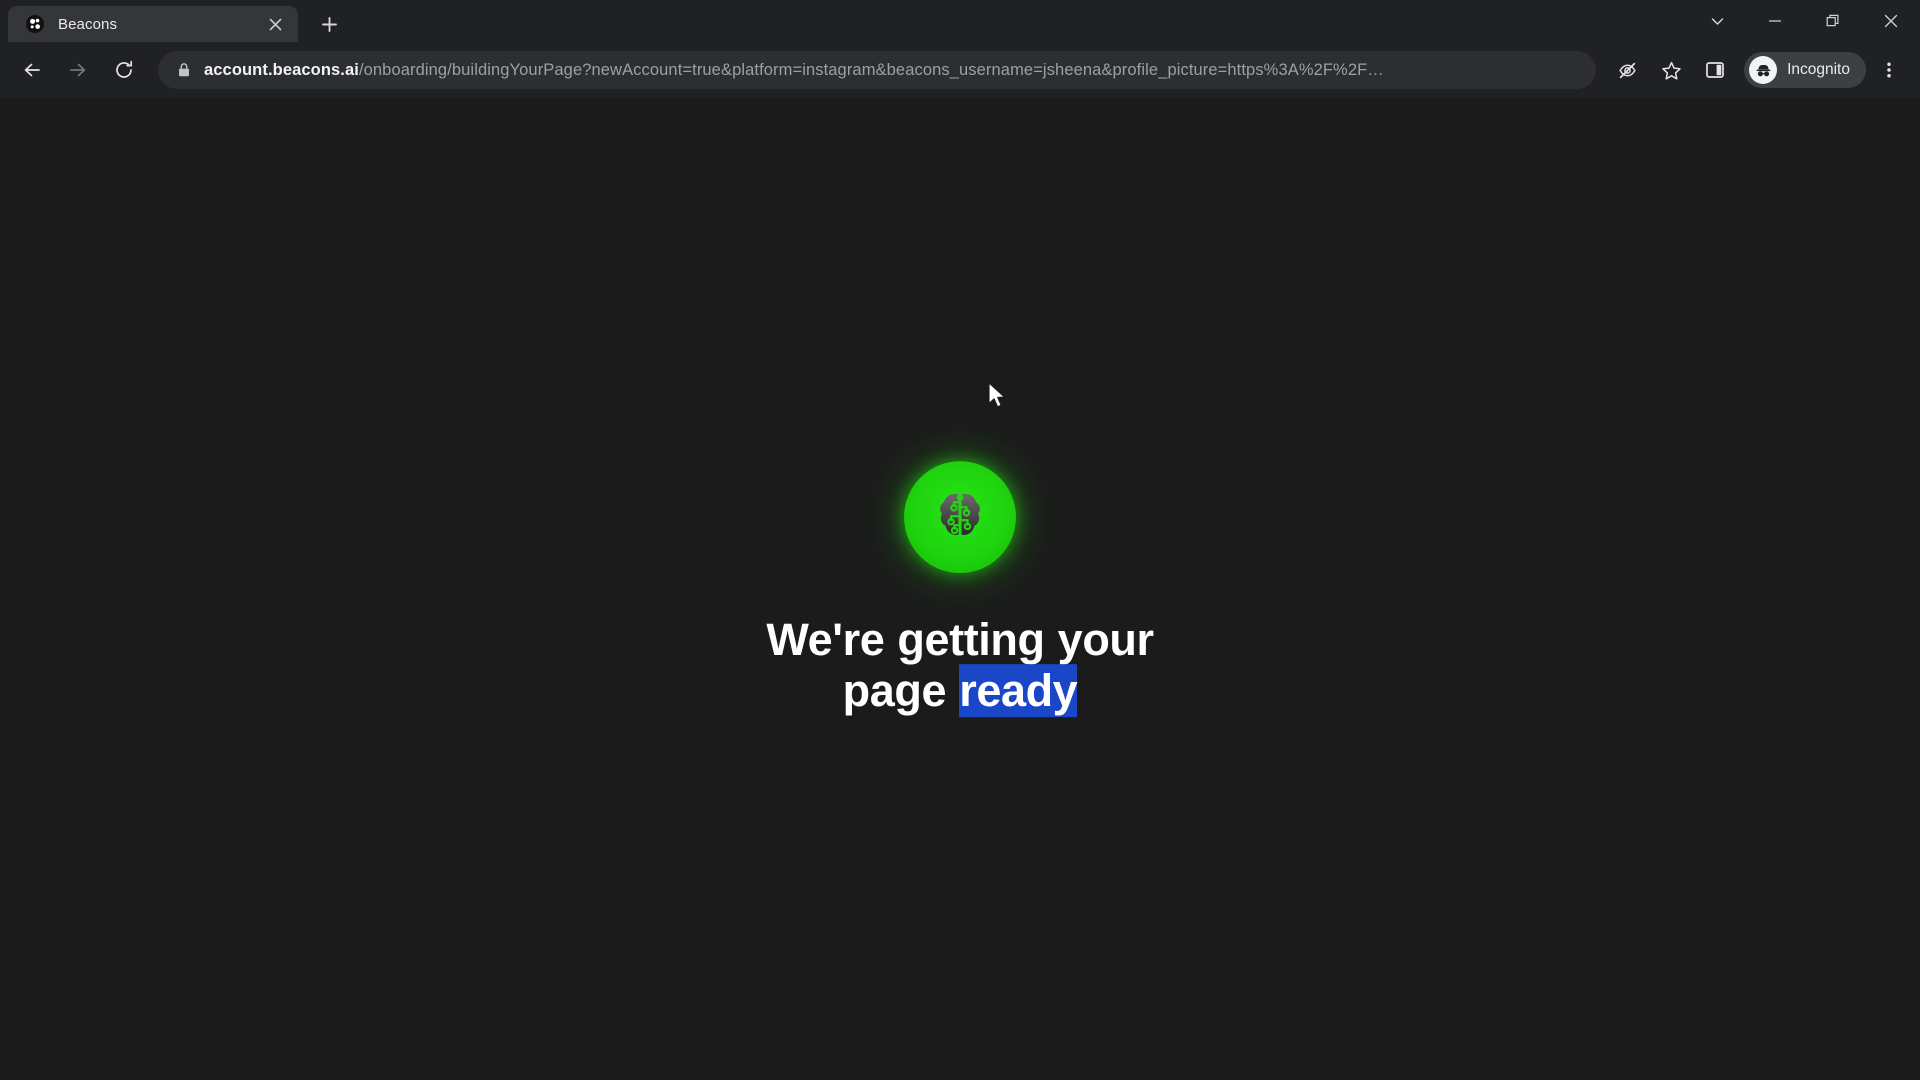 This screenshot has height=1080, width=1920. Describe the element at coordinates (184, 70) in the screenshot. I see `lock-icon` at that location.